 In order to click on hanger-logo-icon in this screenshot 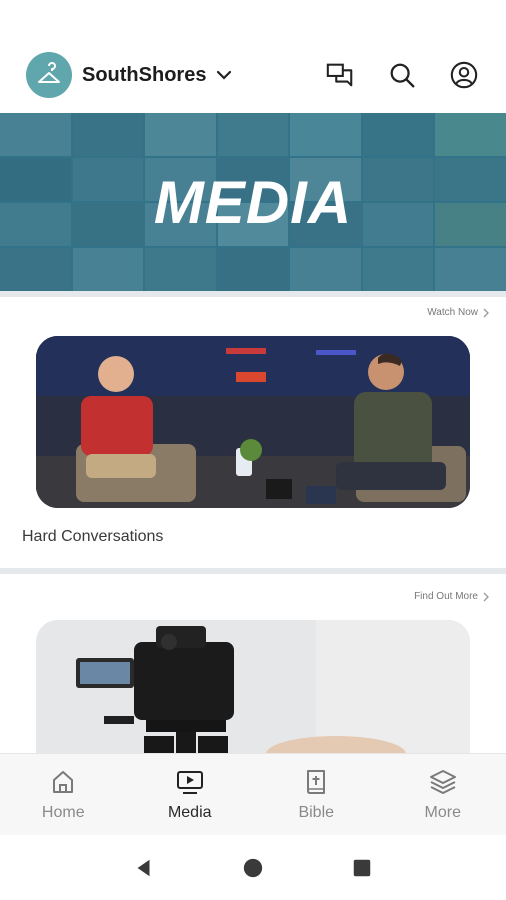, I will do `click(49, 72)`.